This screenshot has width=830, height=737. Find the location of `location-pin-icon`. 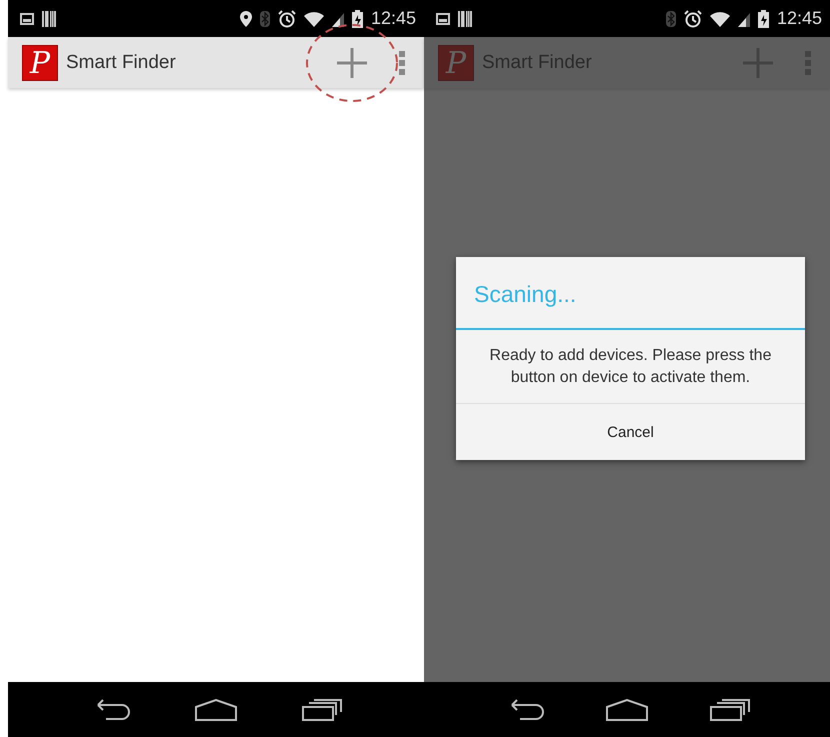

location-pin-icon is located at coordinates (246, 18).